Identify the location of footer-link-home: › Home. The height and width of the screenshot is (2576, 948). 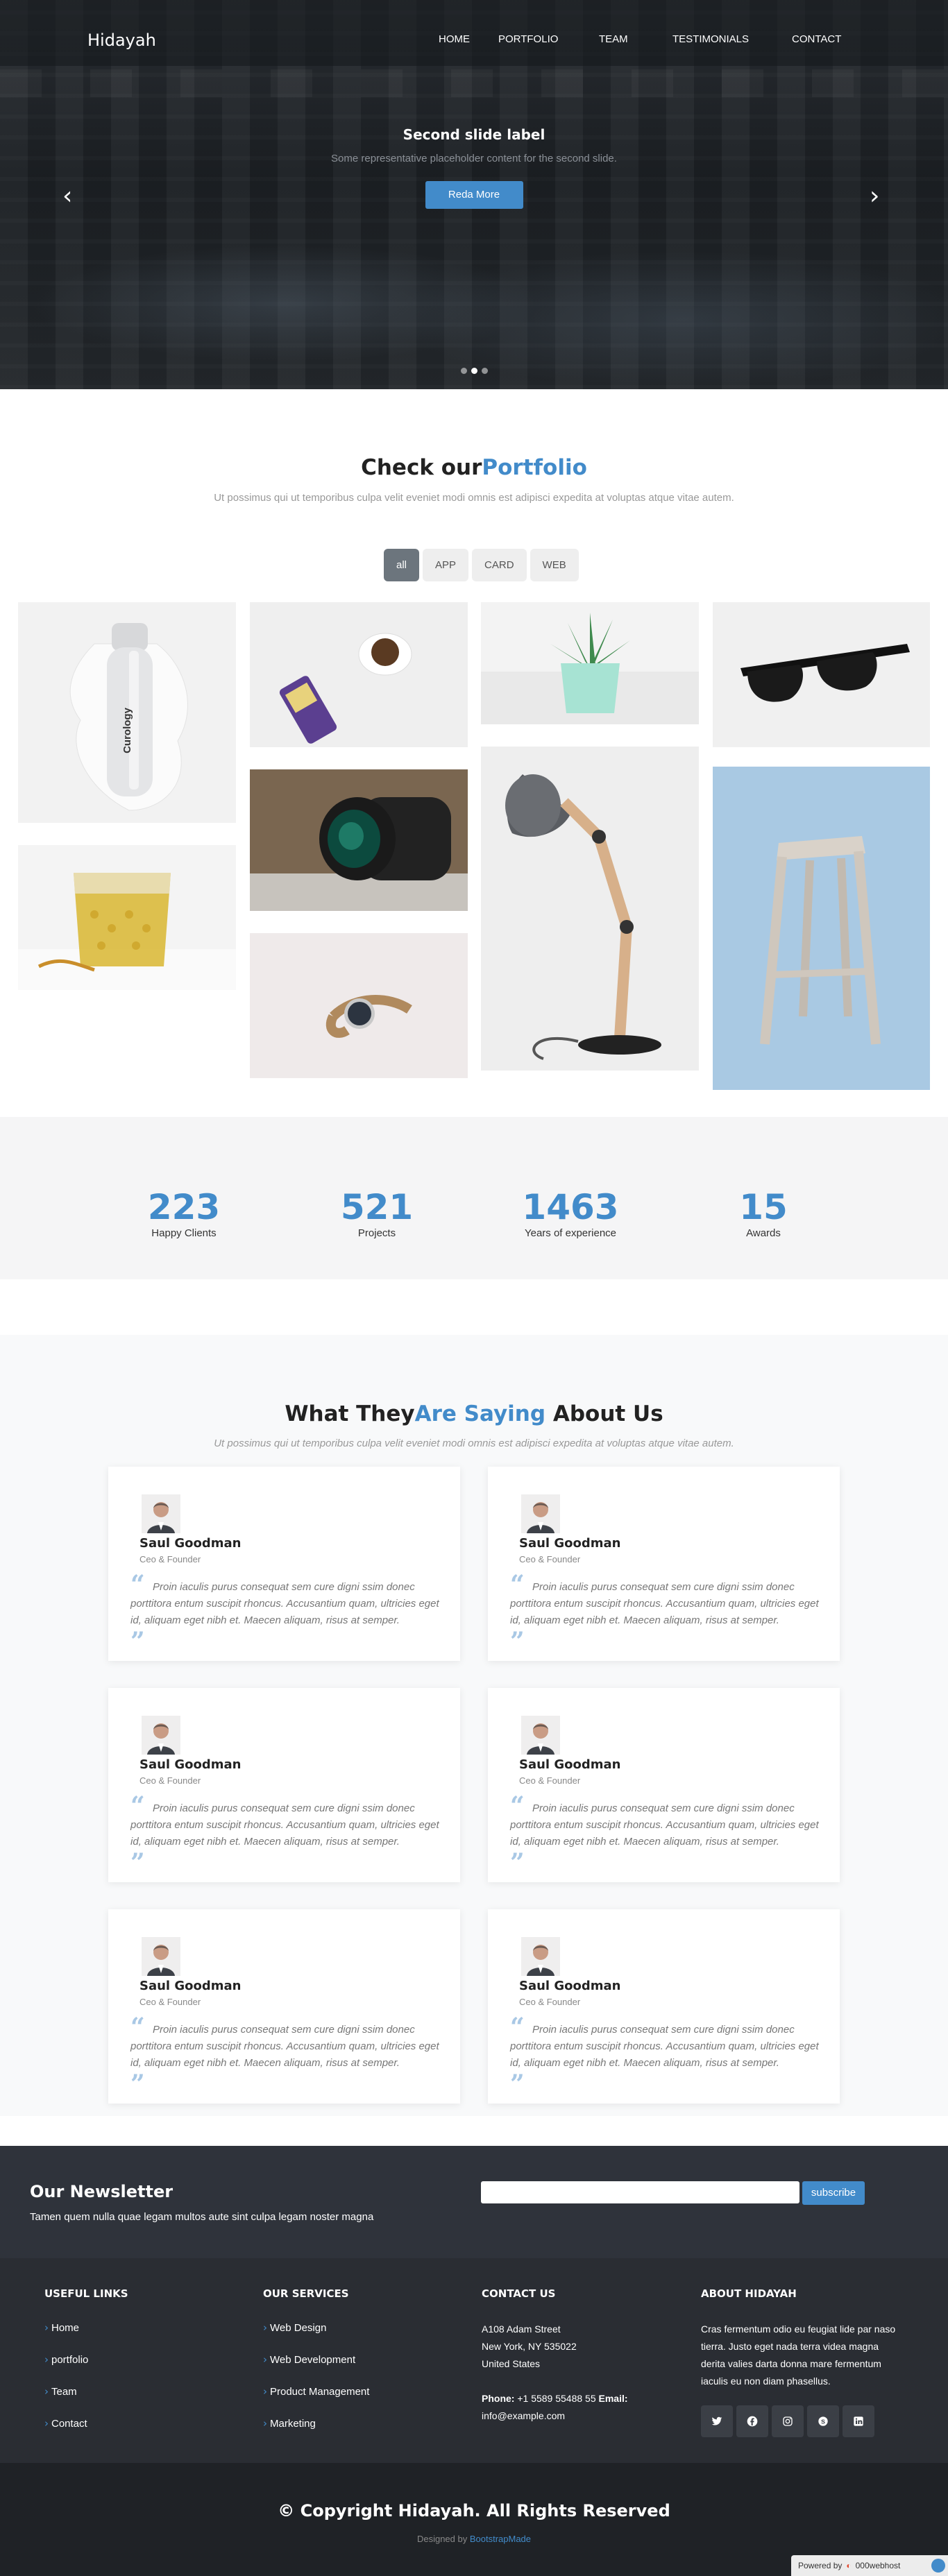
(86, 2337).